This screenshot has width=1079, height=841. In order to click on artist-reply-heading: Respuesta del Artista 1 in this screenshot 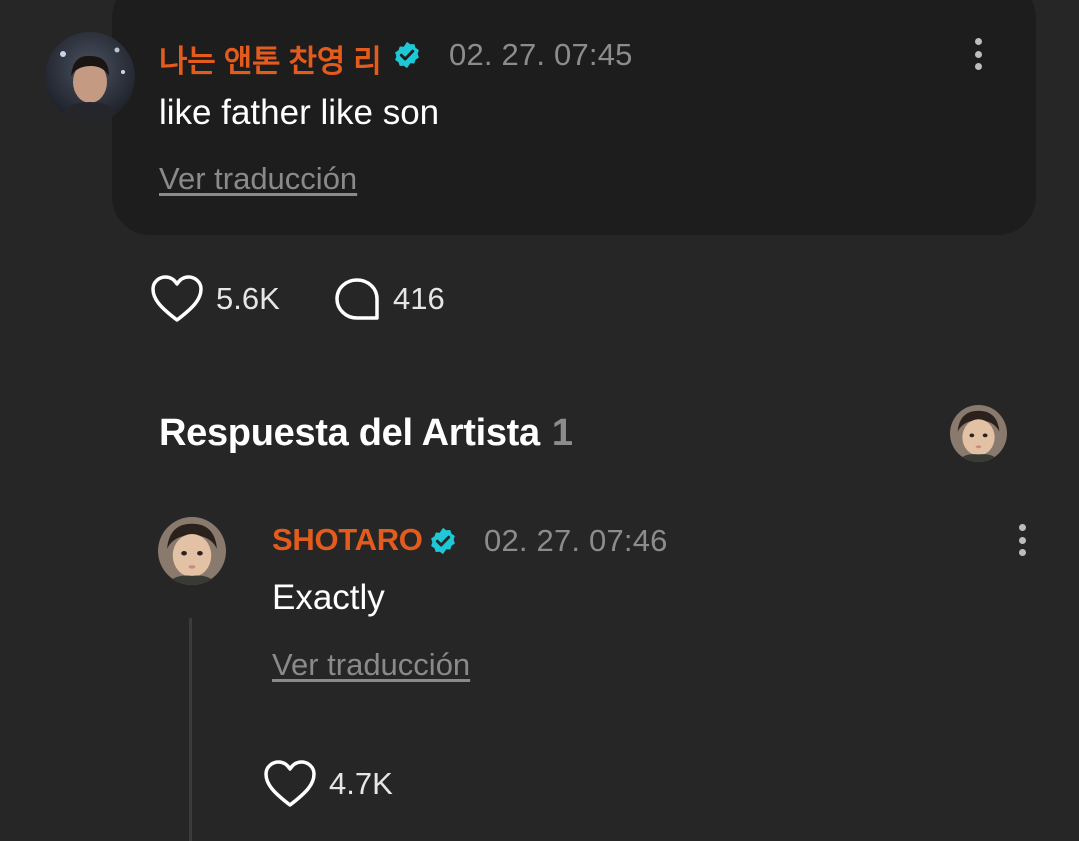, I will do `click(366, 433)`.